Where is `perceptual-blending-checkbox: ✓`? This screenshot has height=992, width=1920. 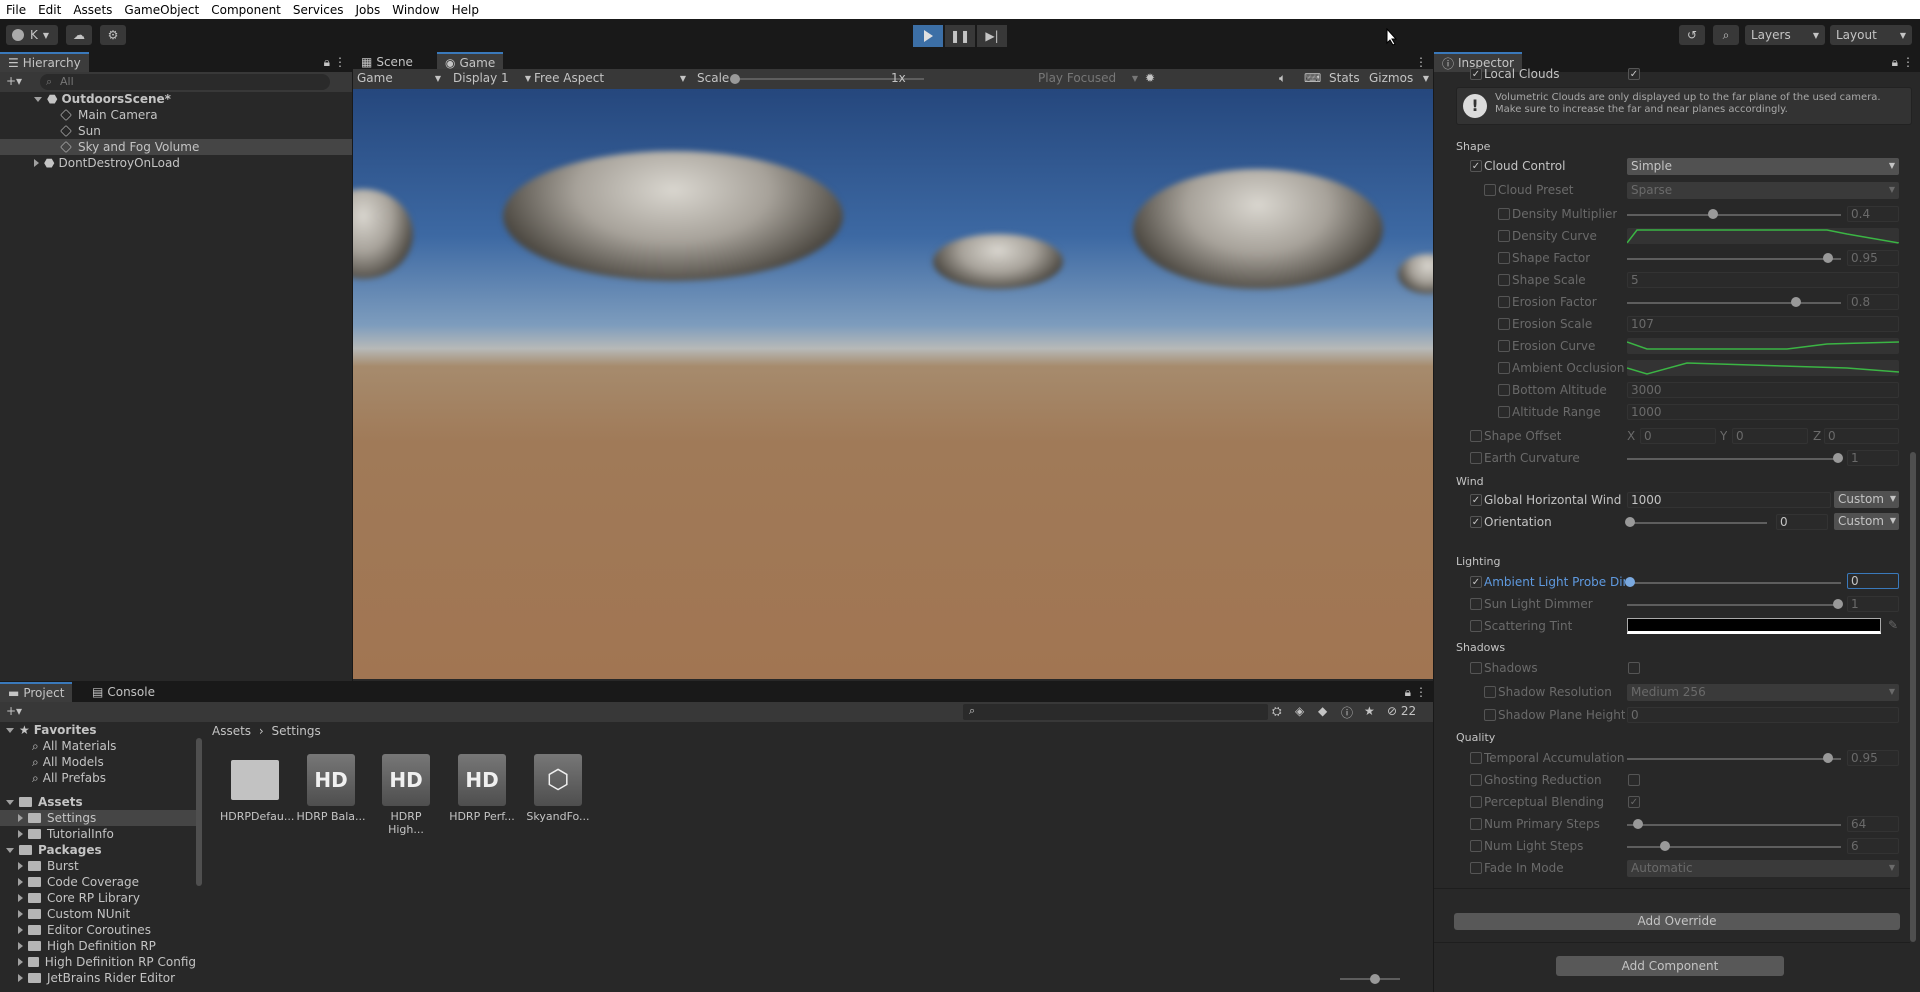 perceptual-blending-checkbox: ✓ is located at coordinates (1634, 802).